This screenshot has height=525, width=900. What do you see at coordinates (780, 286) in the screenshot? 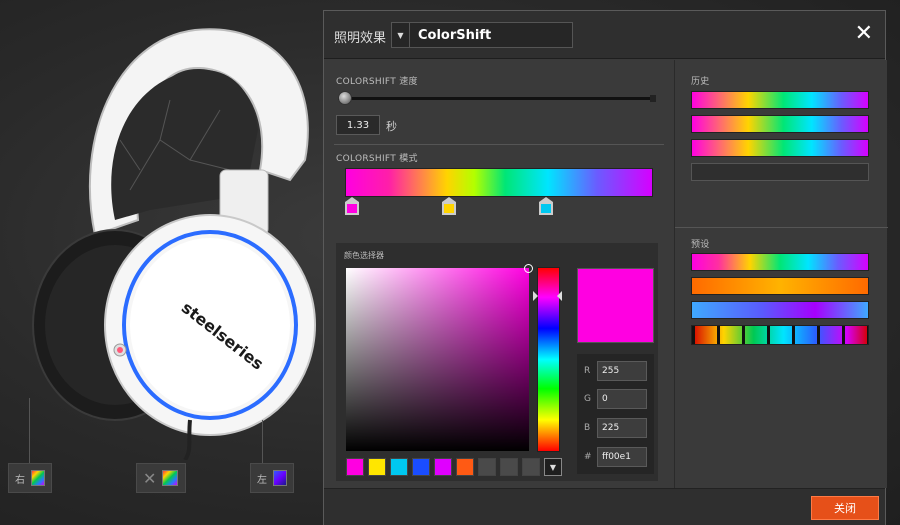
I see `preset-fire` at bounding box center [780, 286].